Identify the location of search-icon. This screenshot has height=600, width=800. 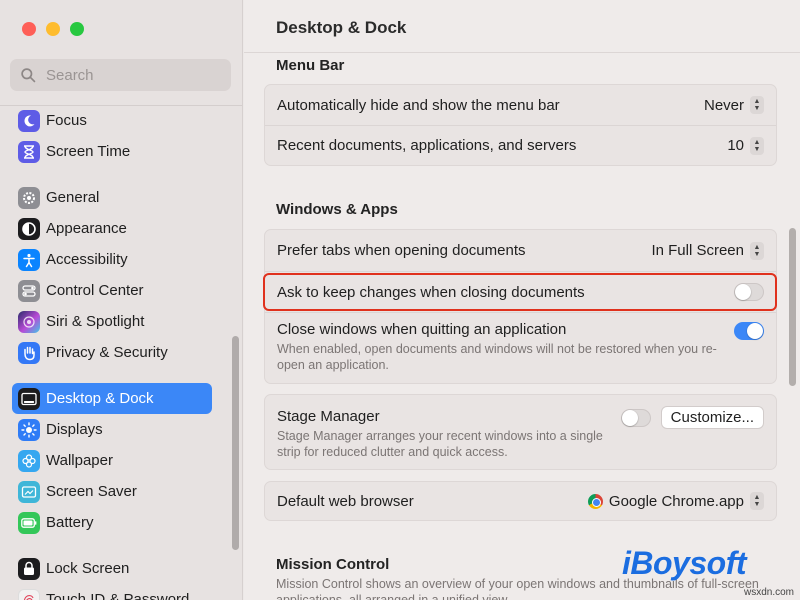
(28, 74).